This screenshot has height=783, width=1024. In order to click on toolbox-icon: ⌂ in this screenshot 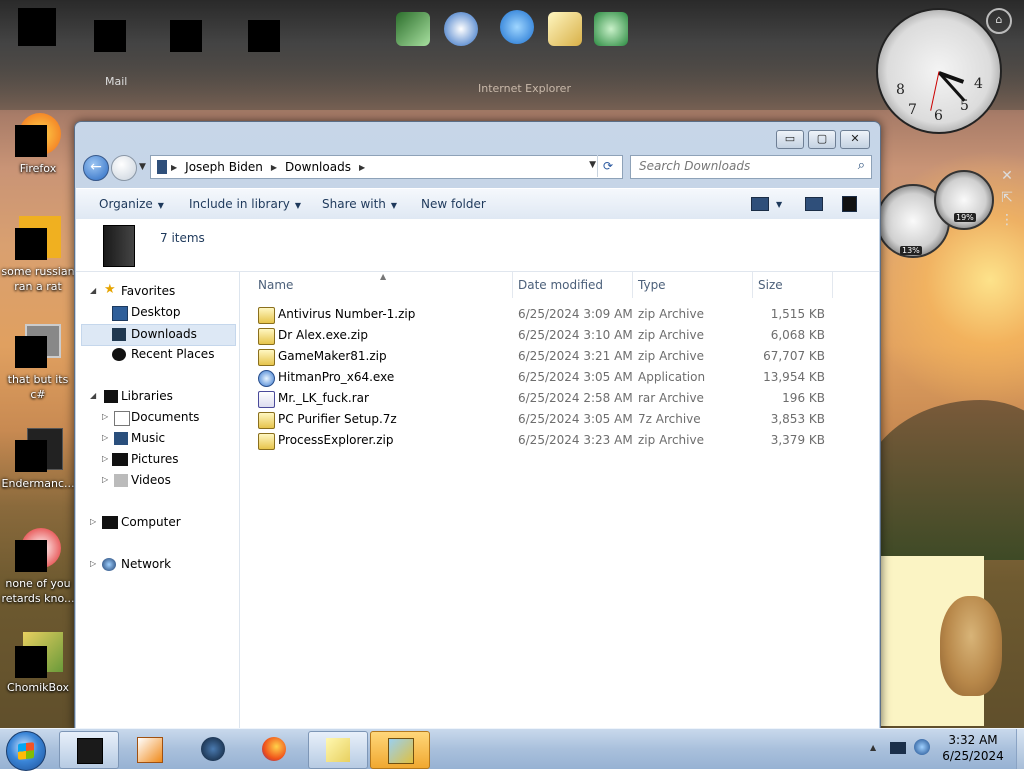, I will do `click(999, 21)`.